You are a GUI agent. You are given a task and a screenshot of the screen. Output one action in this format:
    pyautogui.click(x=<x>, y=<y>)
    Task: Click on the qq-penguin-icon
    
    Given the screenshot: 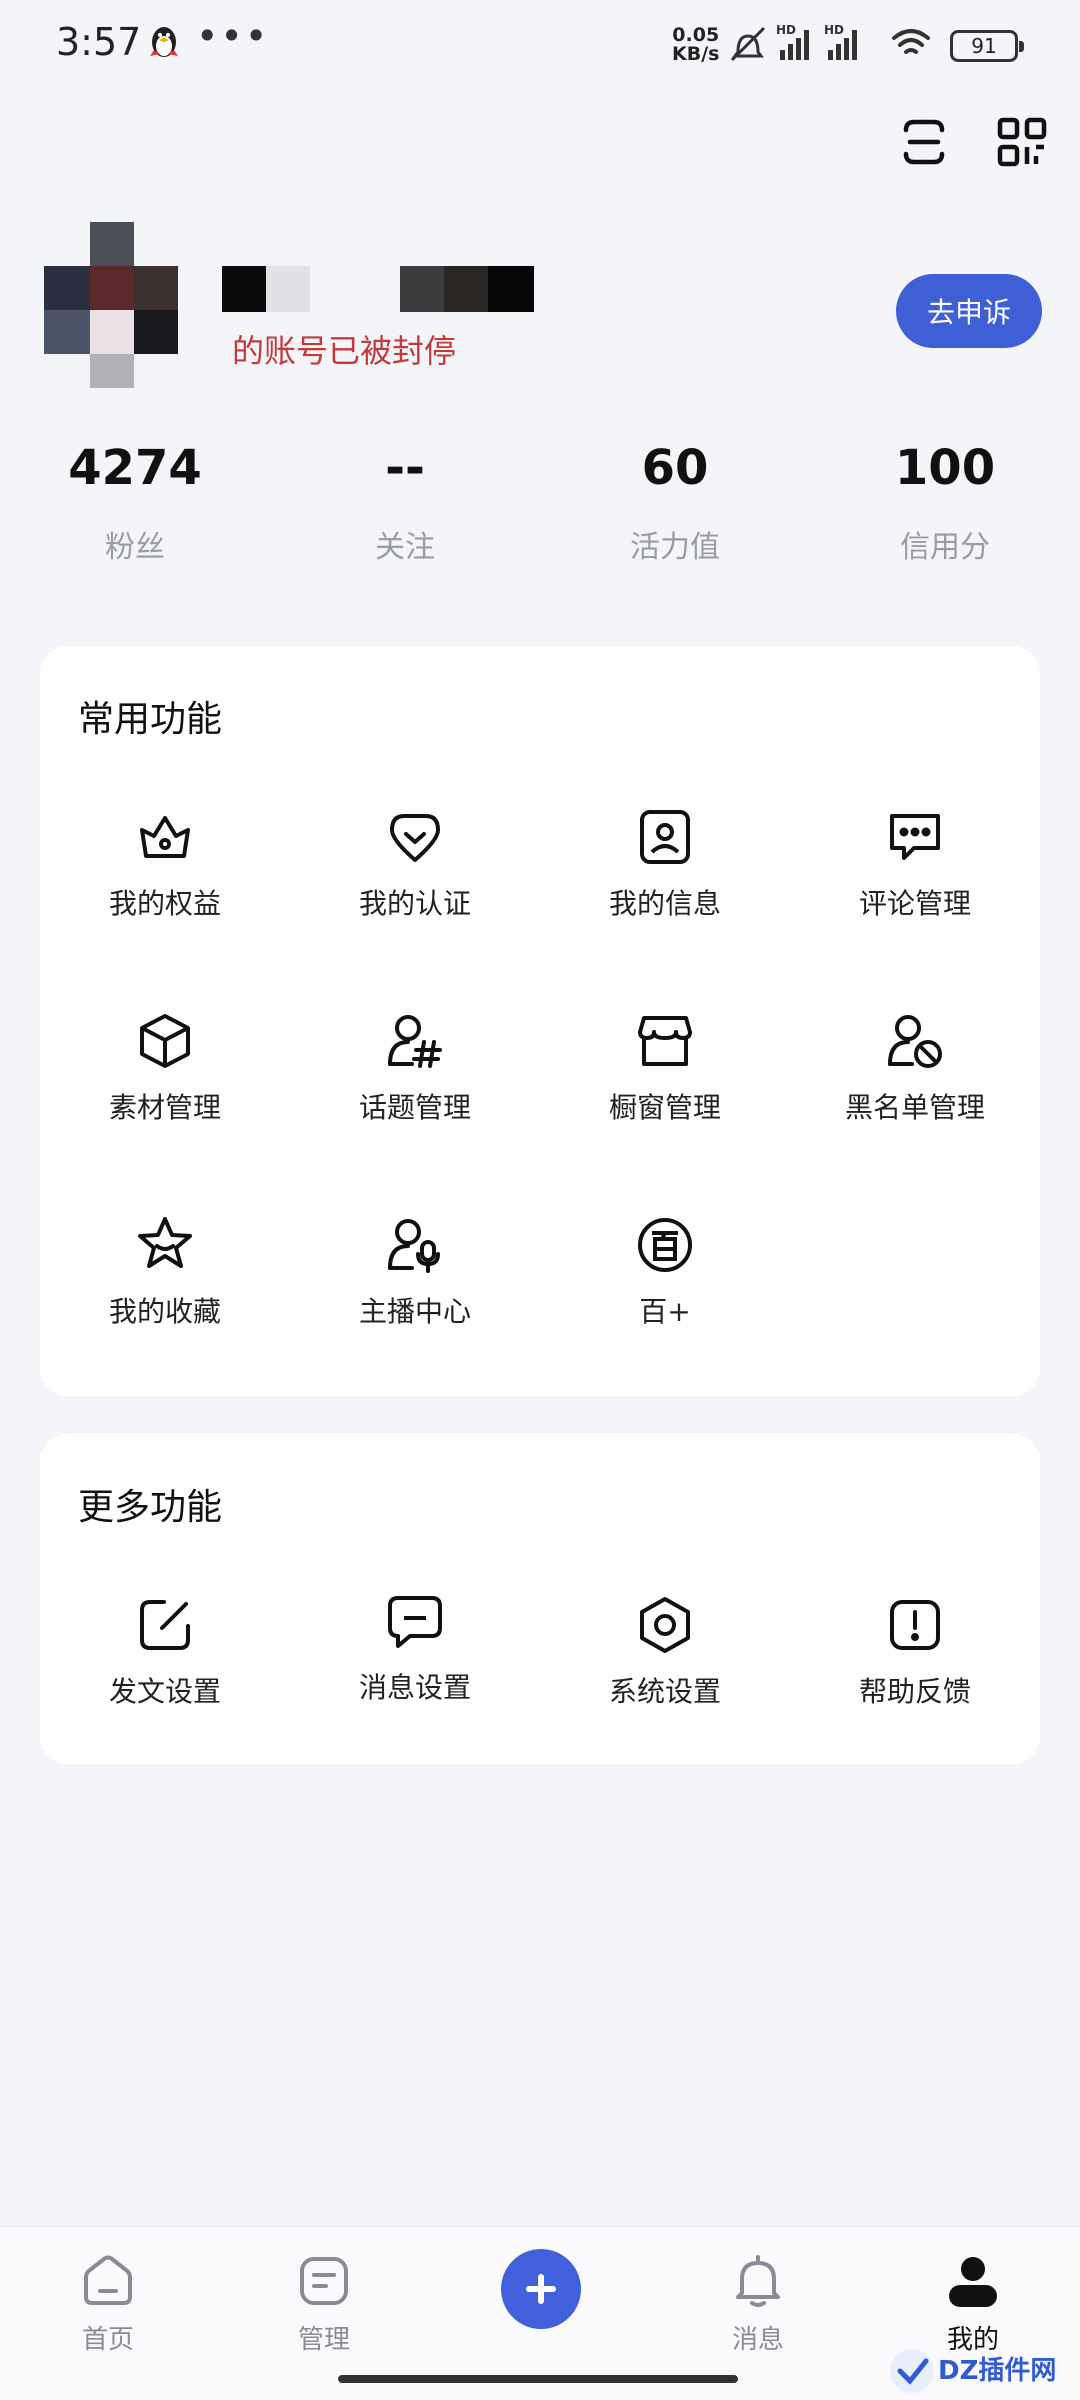 What is the action you would take?
    pyautogui.click(x=164, y=42)
    